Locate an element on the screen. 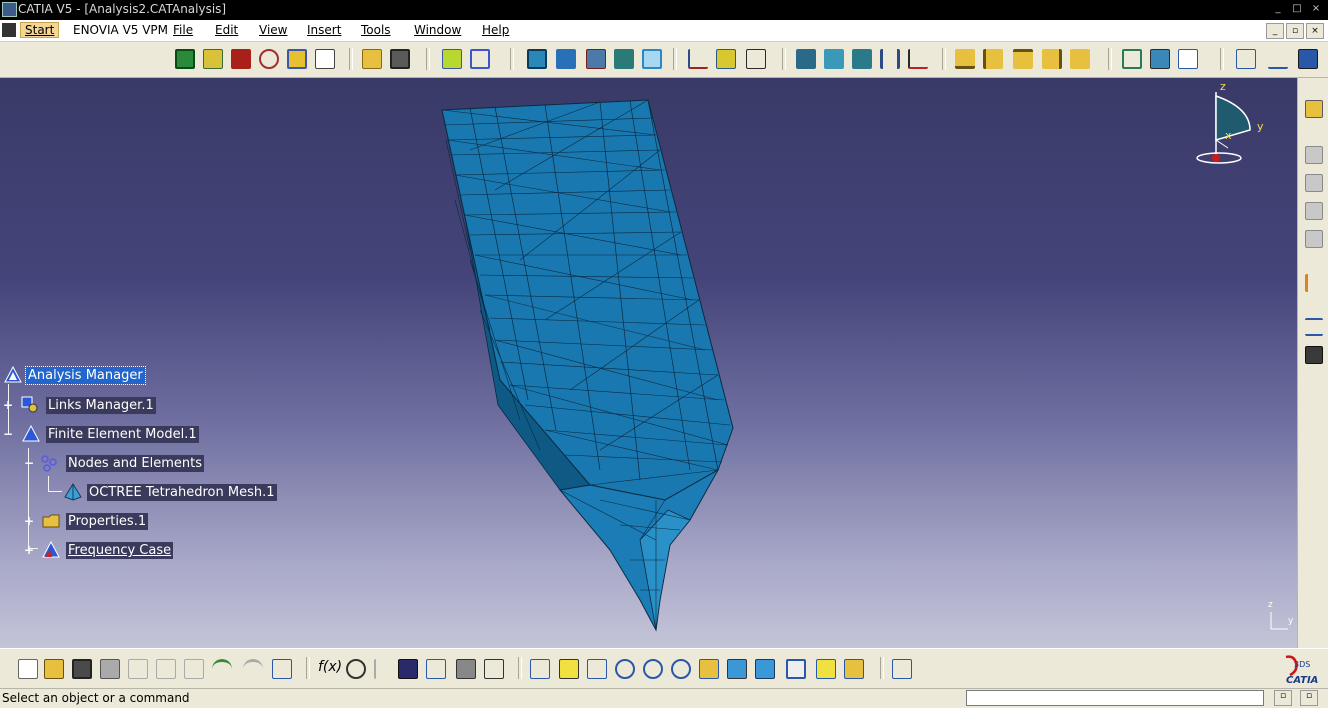  tree-node-properties: + Properties.1 is located at coordinates (100, 522).